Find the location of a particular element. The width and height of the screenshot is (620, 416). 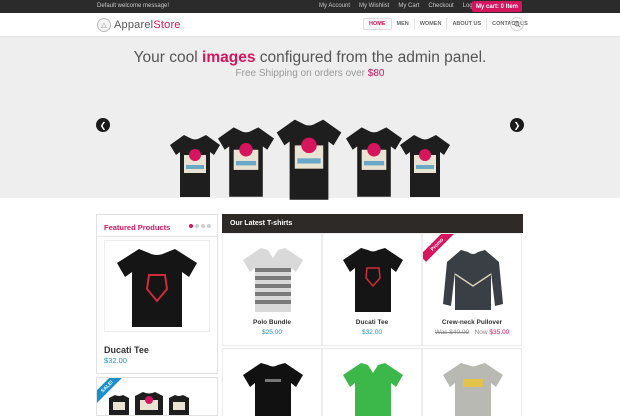

featured-pager is located at coordinates (200, 226).